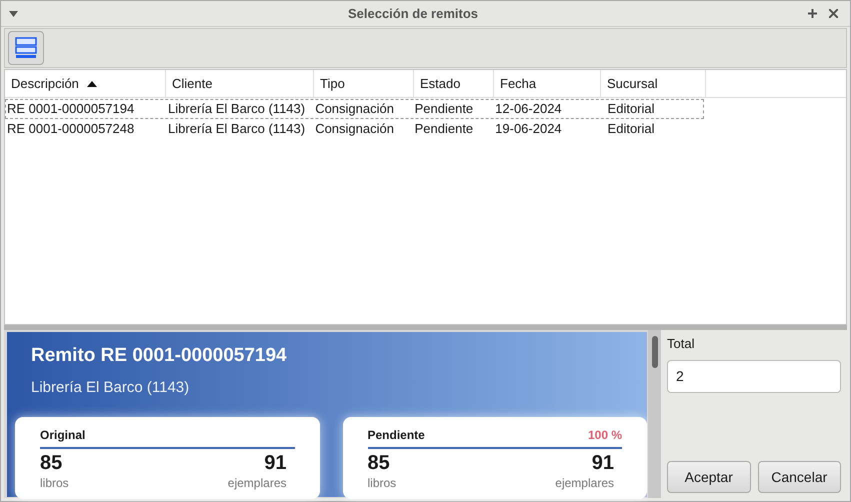 This screenshot has height=502, width=851. What do you see at coordinates (833, 13) in the screenshot?
I see `close-icon` at bounding box center [833, 13].